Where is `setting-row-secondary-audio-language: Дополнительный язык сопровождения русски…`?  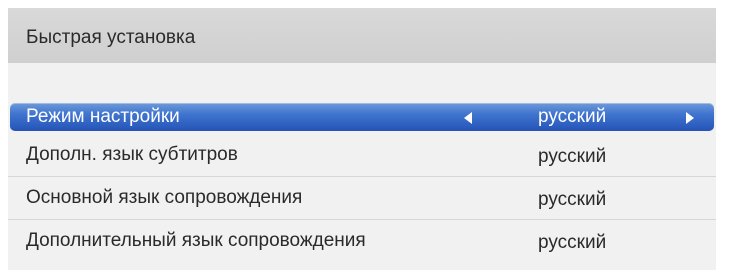 setting-row-secondary-audio-language: Дополнительный язык сопровождения русски… is located at coordinates (362, 242).